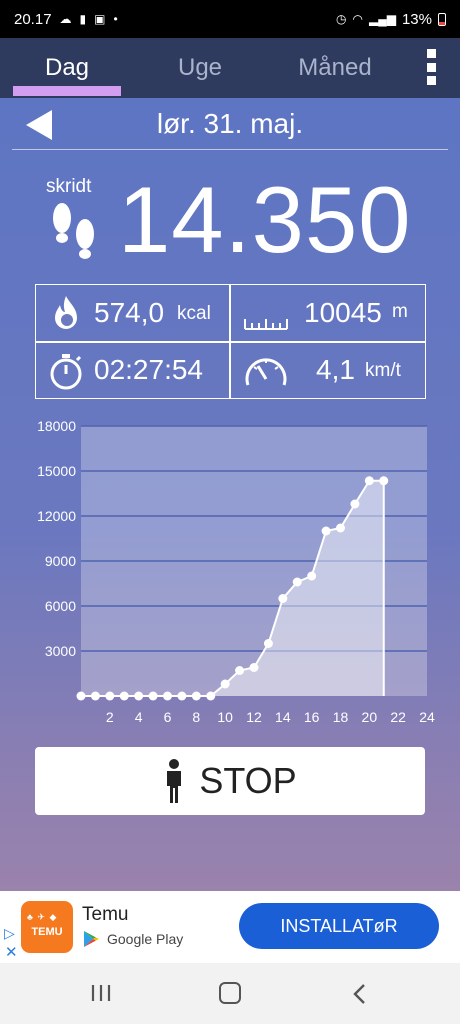 The image size is (460, 1024). I want to click on distance-unit: m, so click(400, 311).